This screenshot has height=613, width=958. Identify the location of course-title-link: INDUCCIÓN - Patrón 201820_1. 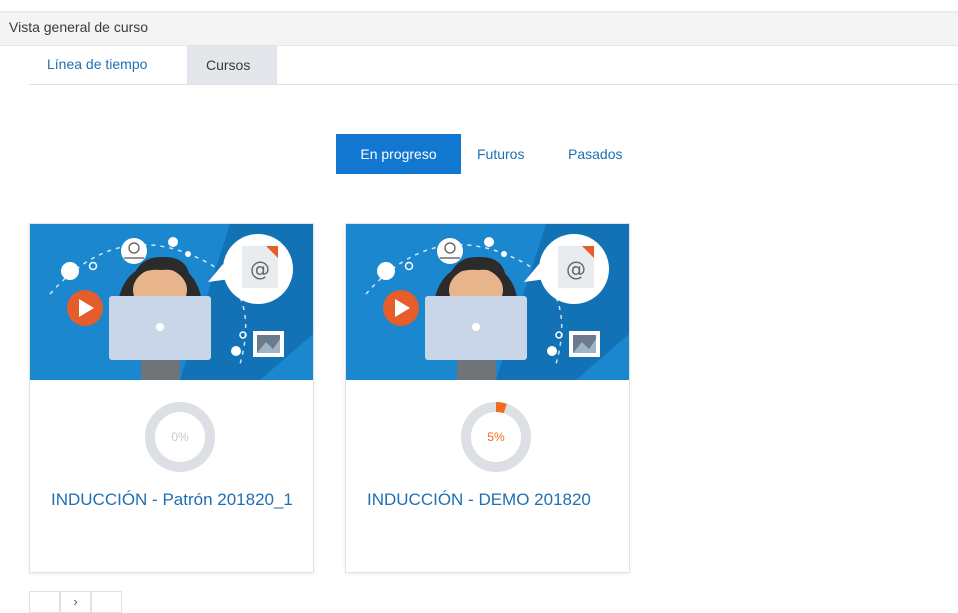
(173, 500).